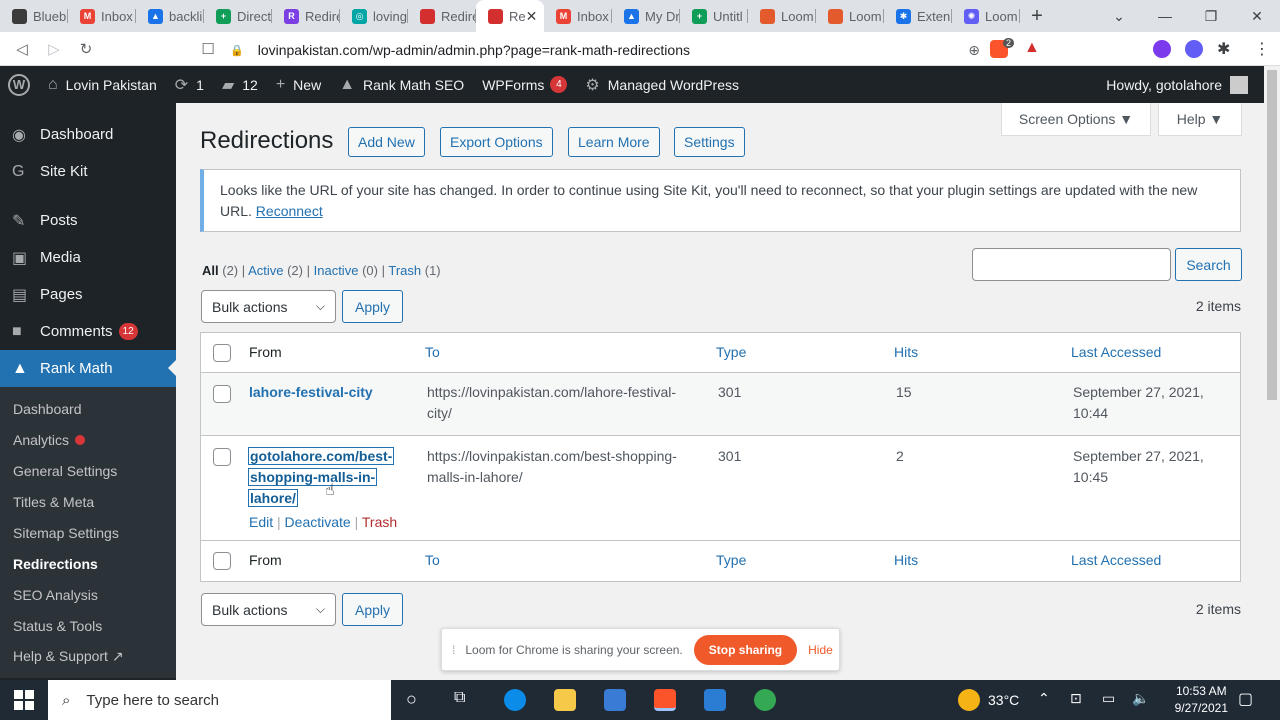 Image resolution: width=1280 pixels, height=720 pixels. Describe the element at coordinates (1076, 119) in the screenshot. I see `screen-options-button: Screen Options ▼` at that location.